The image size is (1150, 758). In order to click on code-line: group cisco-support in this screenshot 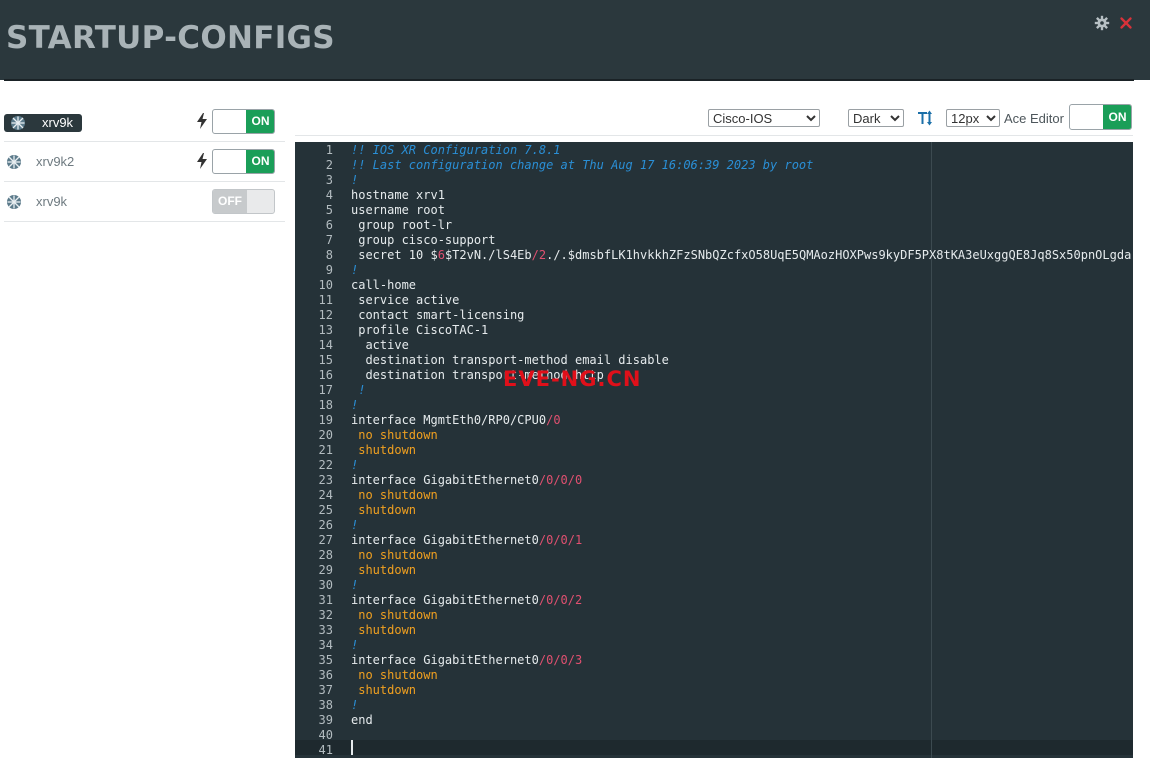, I will do `click(423, 240)`.